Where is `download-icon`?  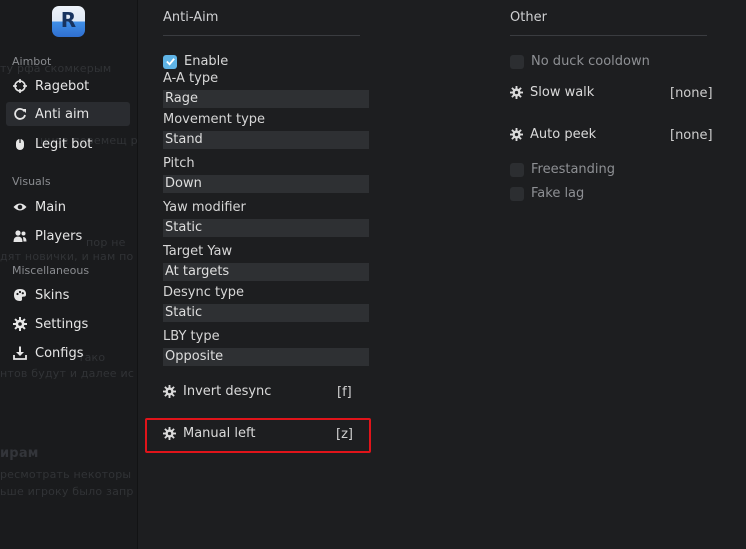
download-icon is located at coordinates (20, 353).